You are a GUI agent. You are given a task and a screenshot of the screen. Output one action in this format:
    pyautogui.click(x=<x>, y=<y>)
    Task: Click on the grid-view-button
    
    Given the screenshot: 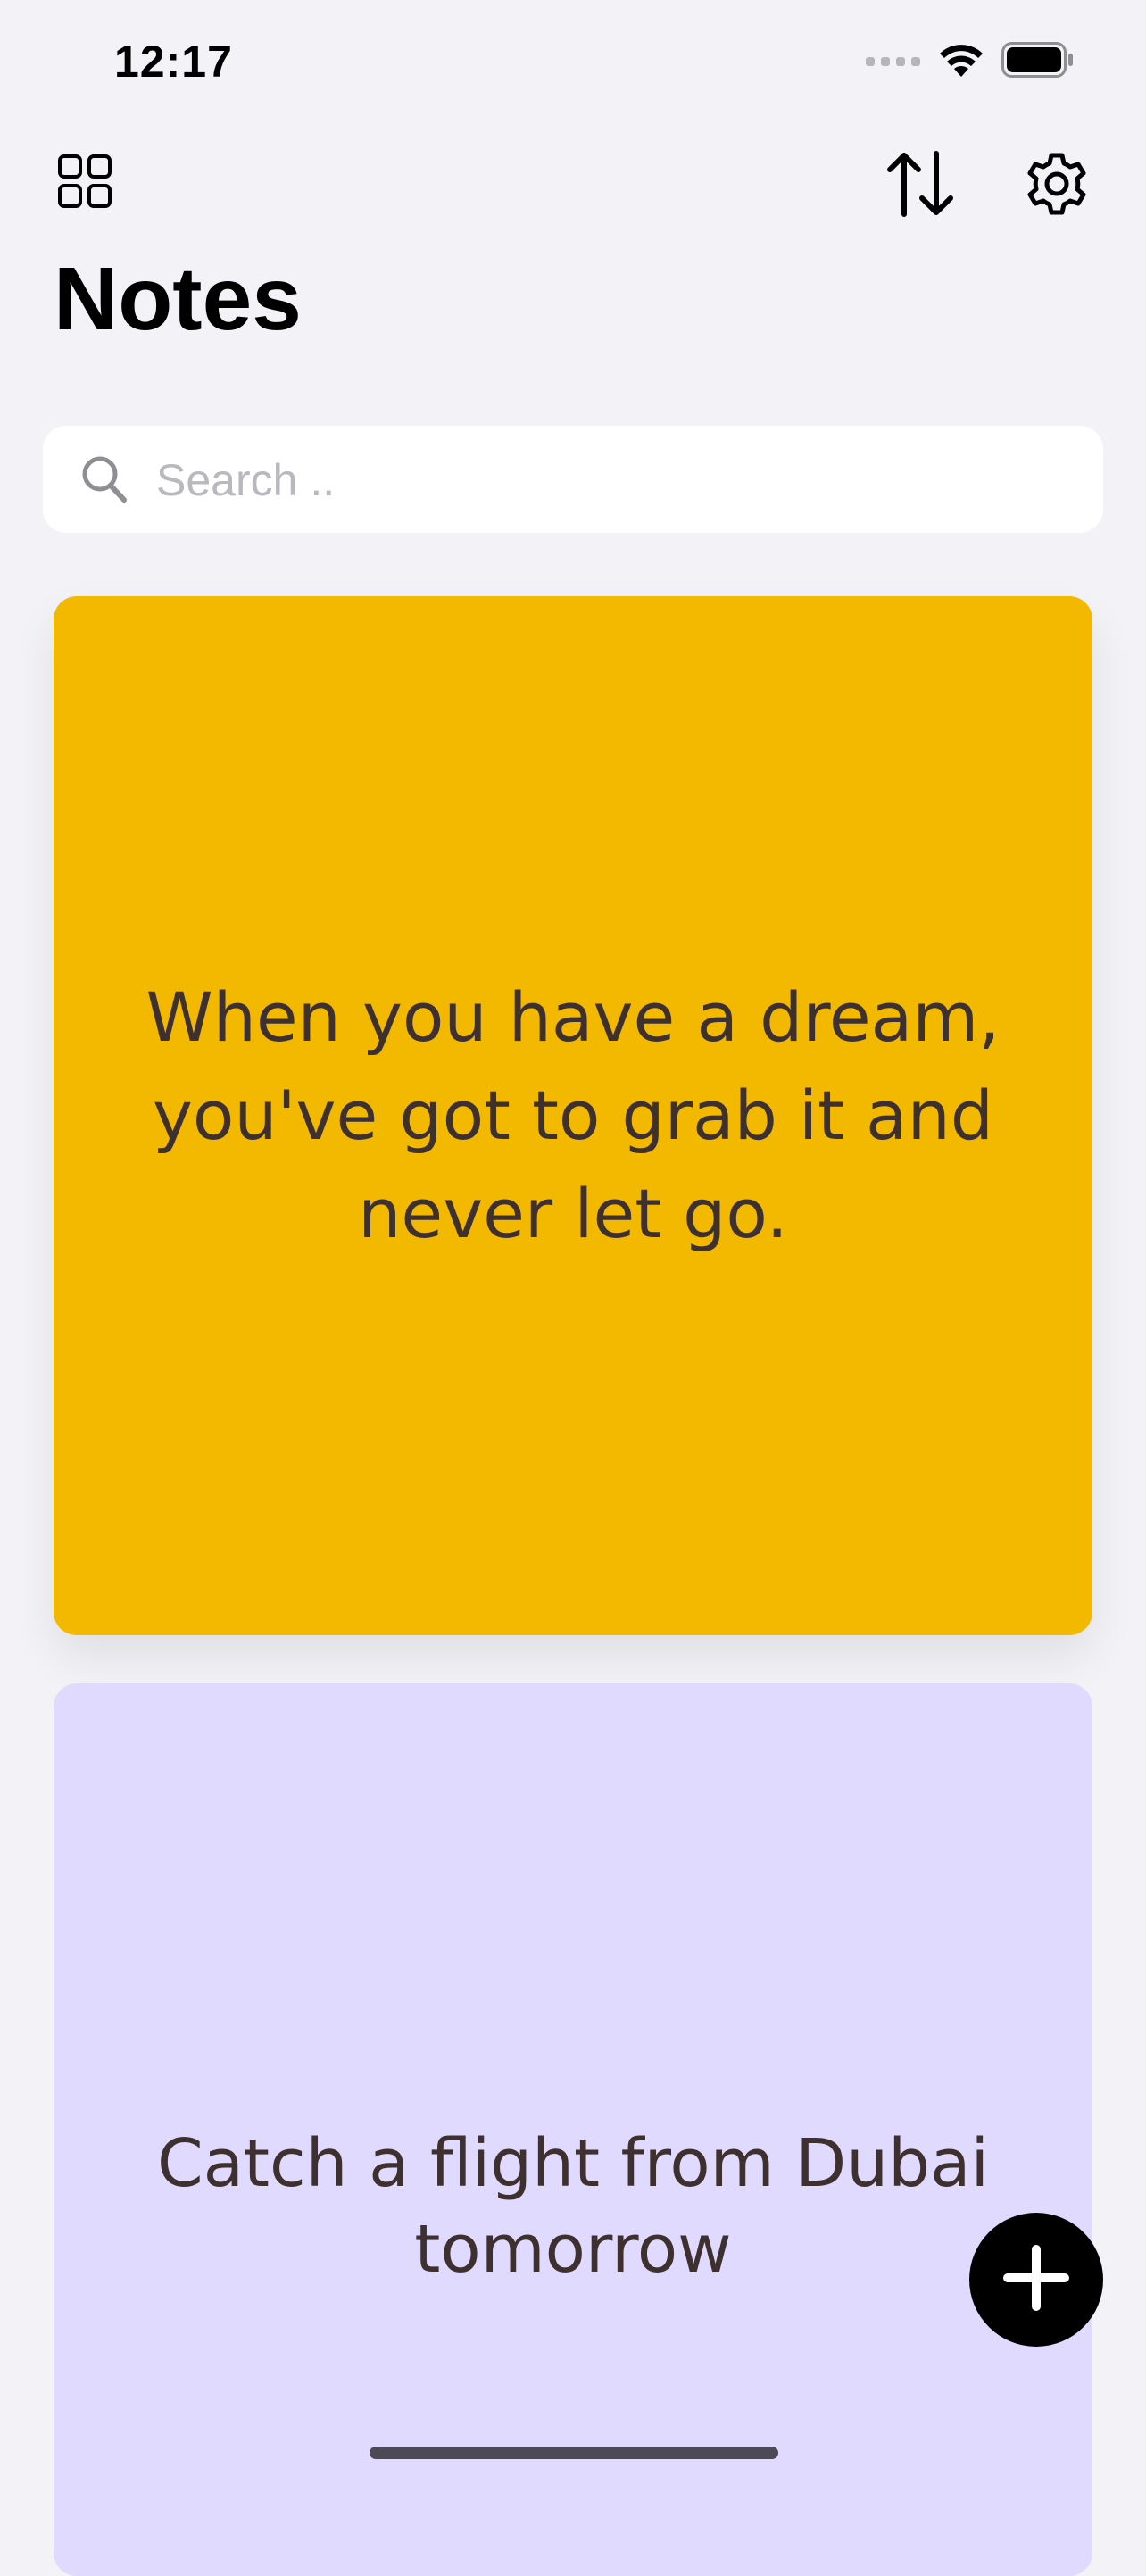 What is the action you would take?
    pyautogui.click(x=84, y=183)
    